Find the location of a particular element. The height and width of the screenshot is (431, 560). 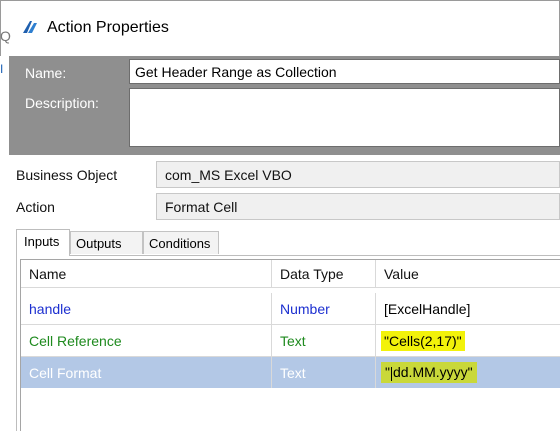

action-label: Action is located at coordinates (35, 207).